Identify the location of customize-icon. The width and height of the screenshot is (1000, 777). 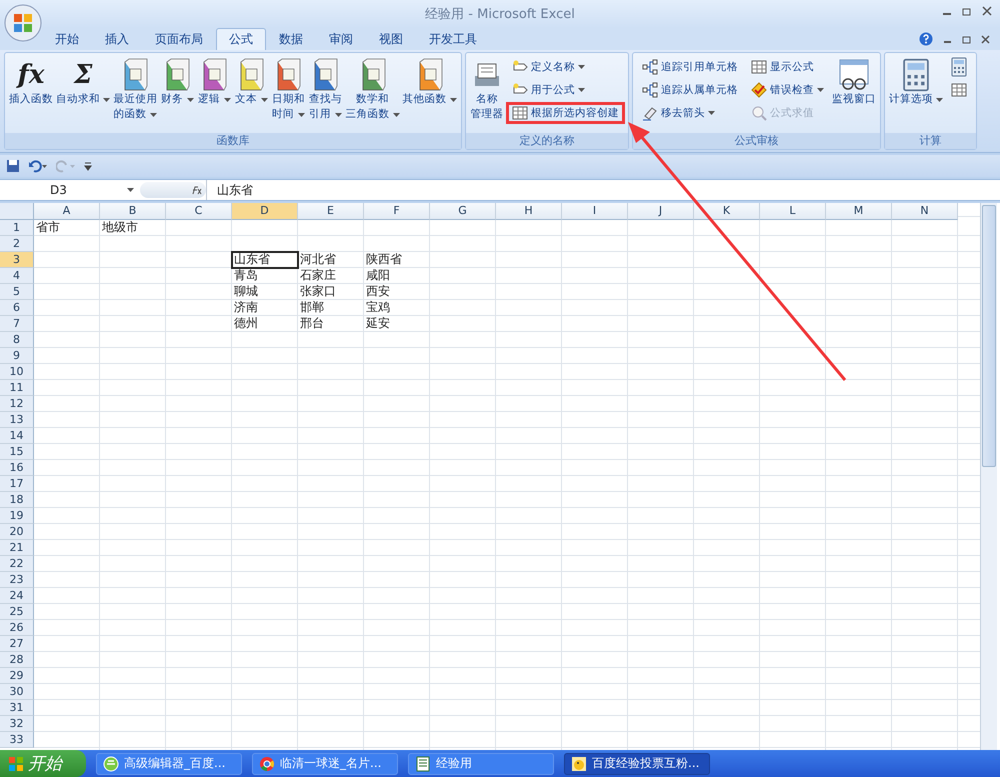
(88, 166).